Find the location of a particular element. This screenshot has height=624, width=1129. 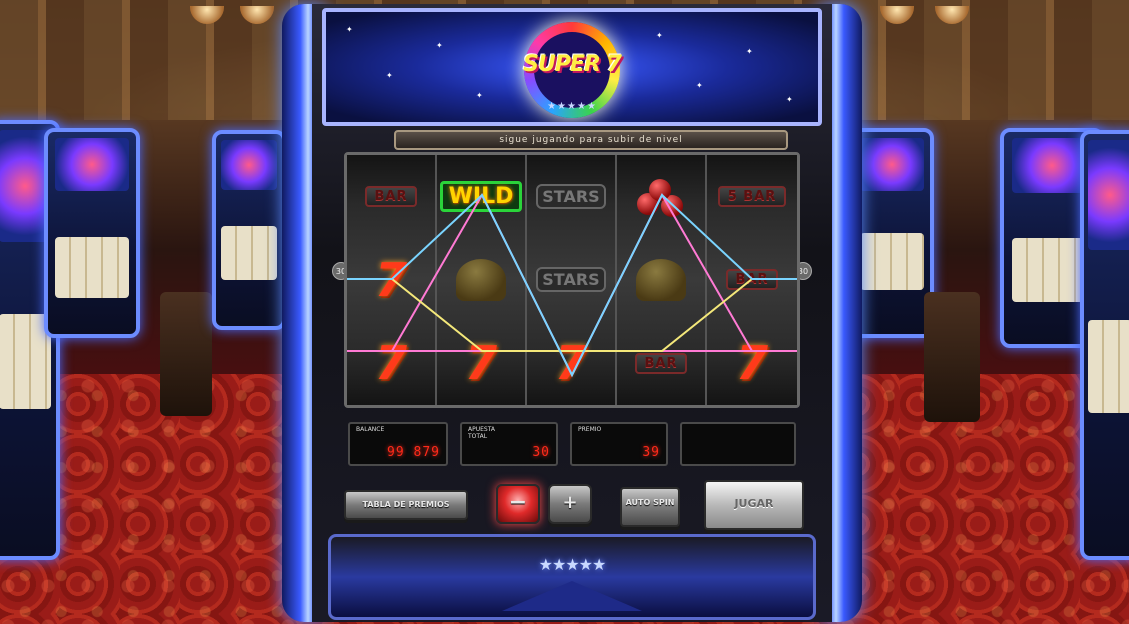

balance-label: BALANCE is located at coordinates (370, 429).